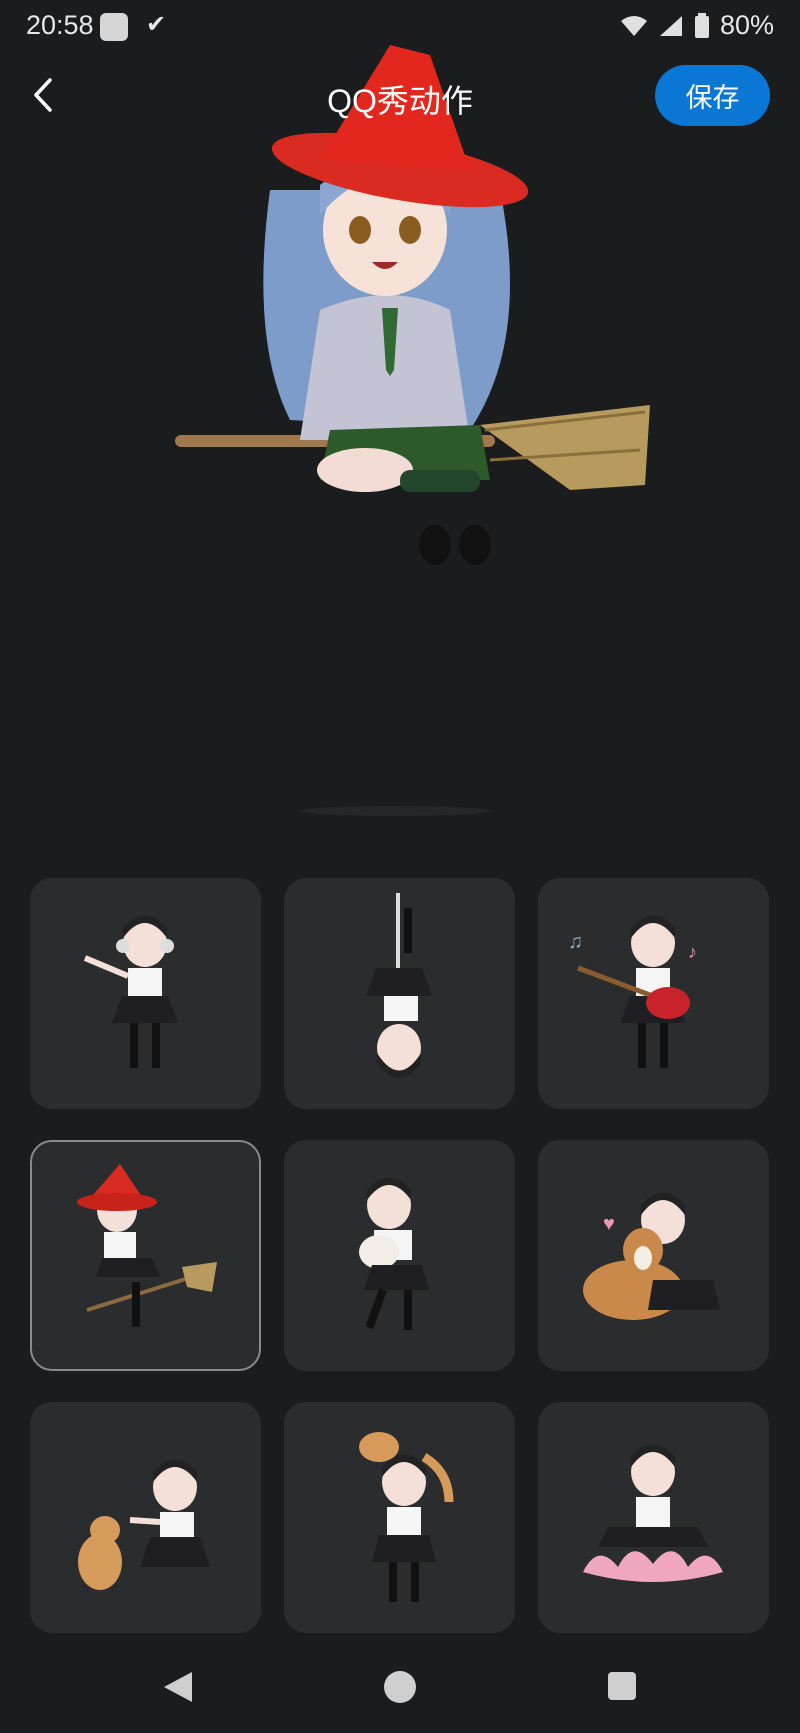  Describe the element at coordinates (394, 1253) in the screenshot. I see `hold-puppy-thumbnail` at that location.